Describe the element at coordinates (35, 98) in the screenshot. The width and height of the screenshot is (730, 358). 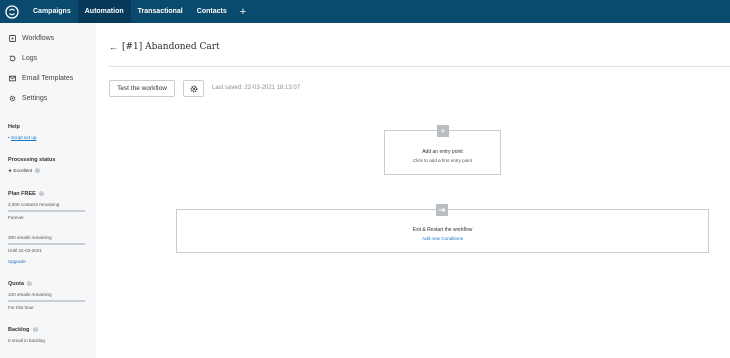
I see `sidebar-item-label: Settings` at that location.